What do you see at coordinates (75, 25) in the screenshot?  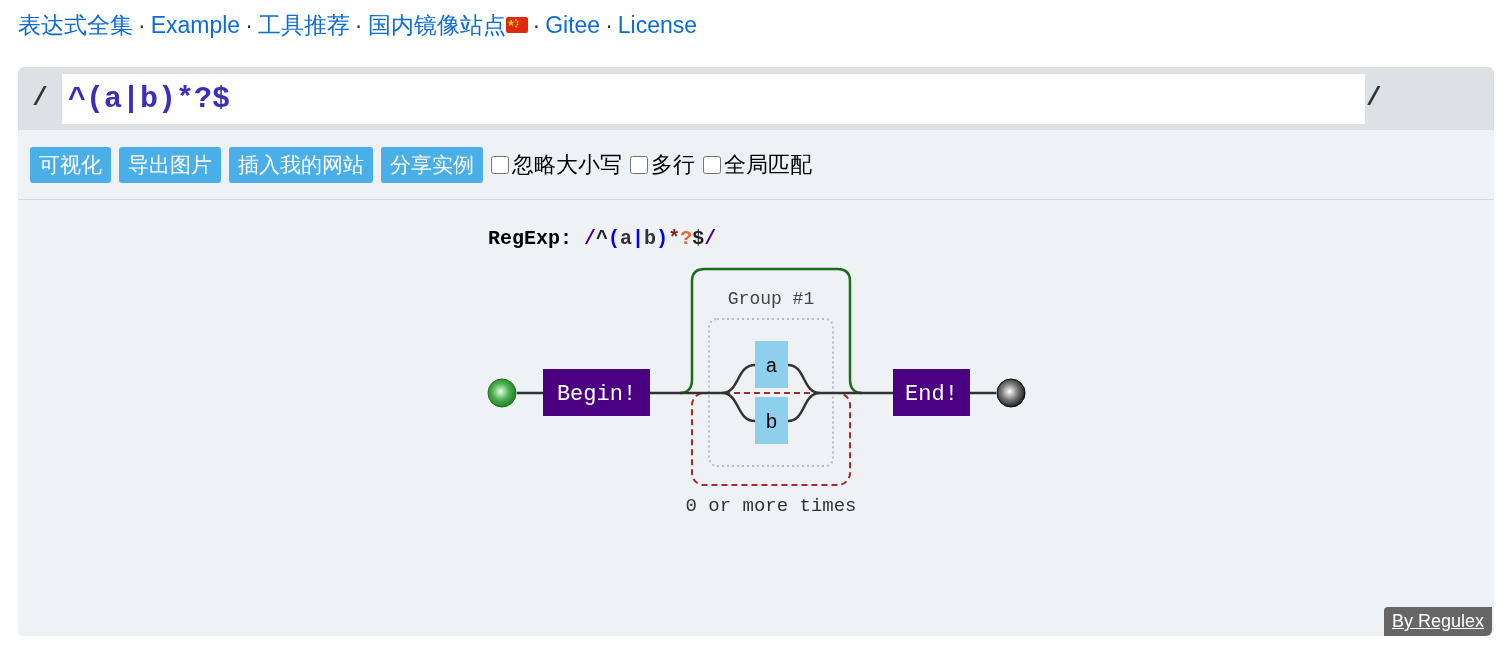 I see `nav-link: 表达式全集` at bounding box center [75, 25].